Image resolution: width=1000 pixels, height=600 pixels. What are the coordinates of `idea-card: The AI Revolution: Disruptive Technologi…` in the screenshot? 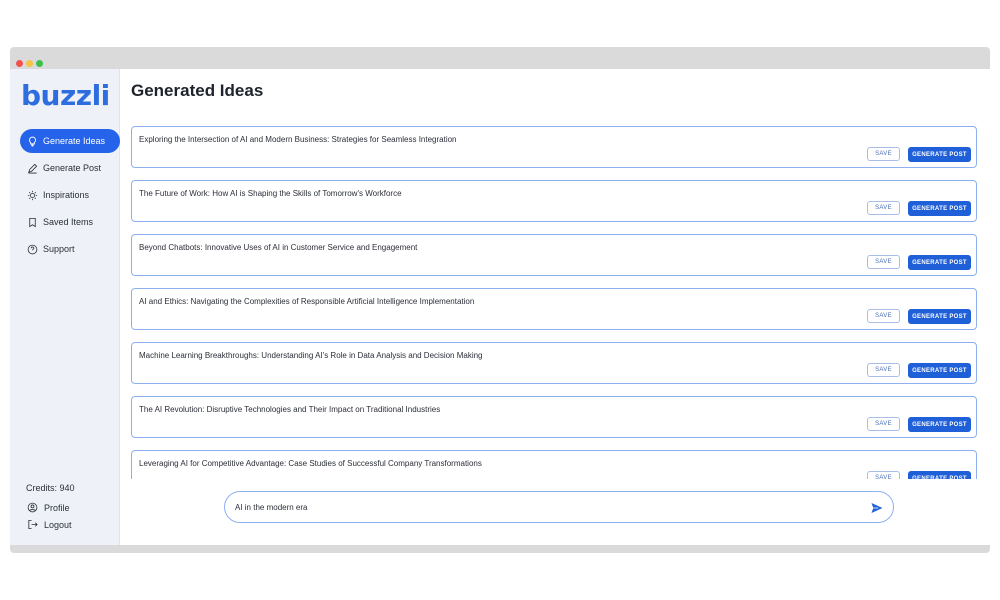 It's located at (554, 417).